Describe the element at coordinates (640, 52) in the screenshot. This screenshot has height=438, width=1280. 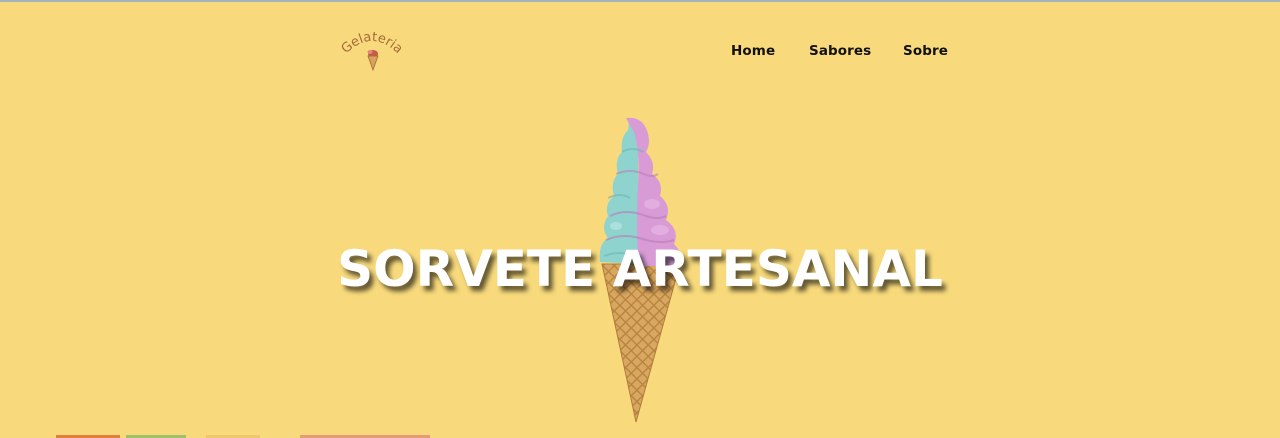
I see `main-nav: Home Sabores Sobre` at that location.